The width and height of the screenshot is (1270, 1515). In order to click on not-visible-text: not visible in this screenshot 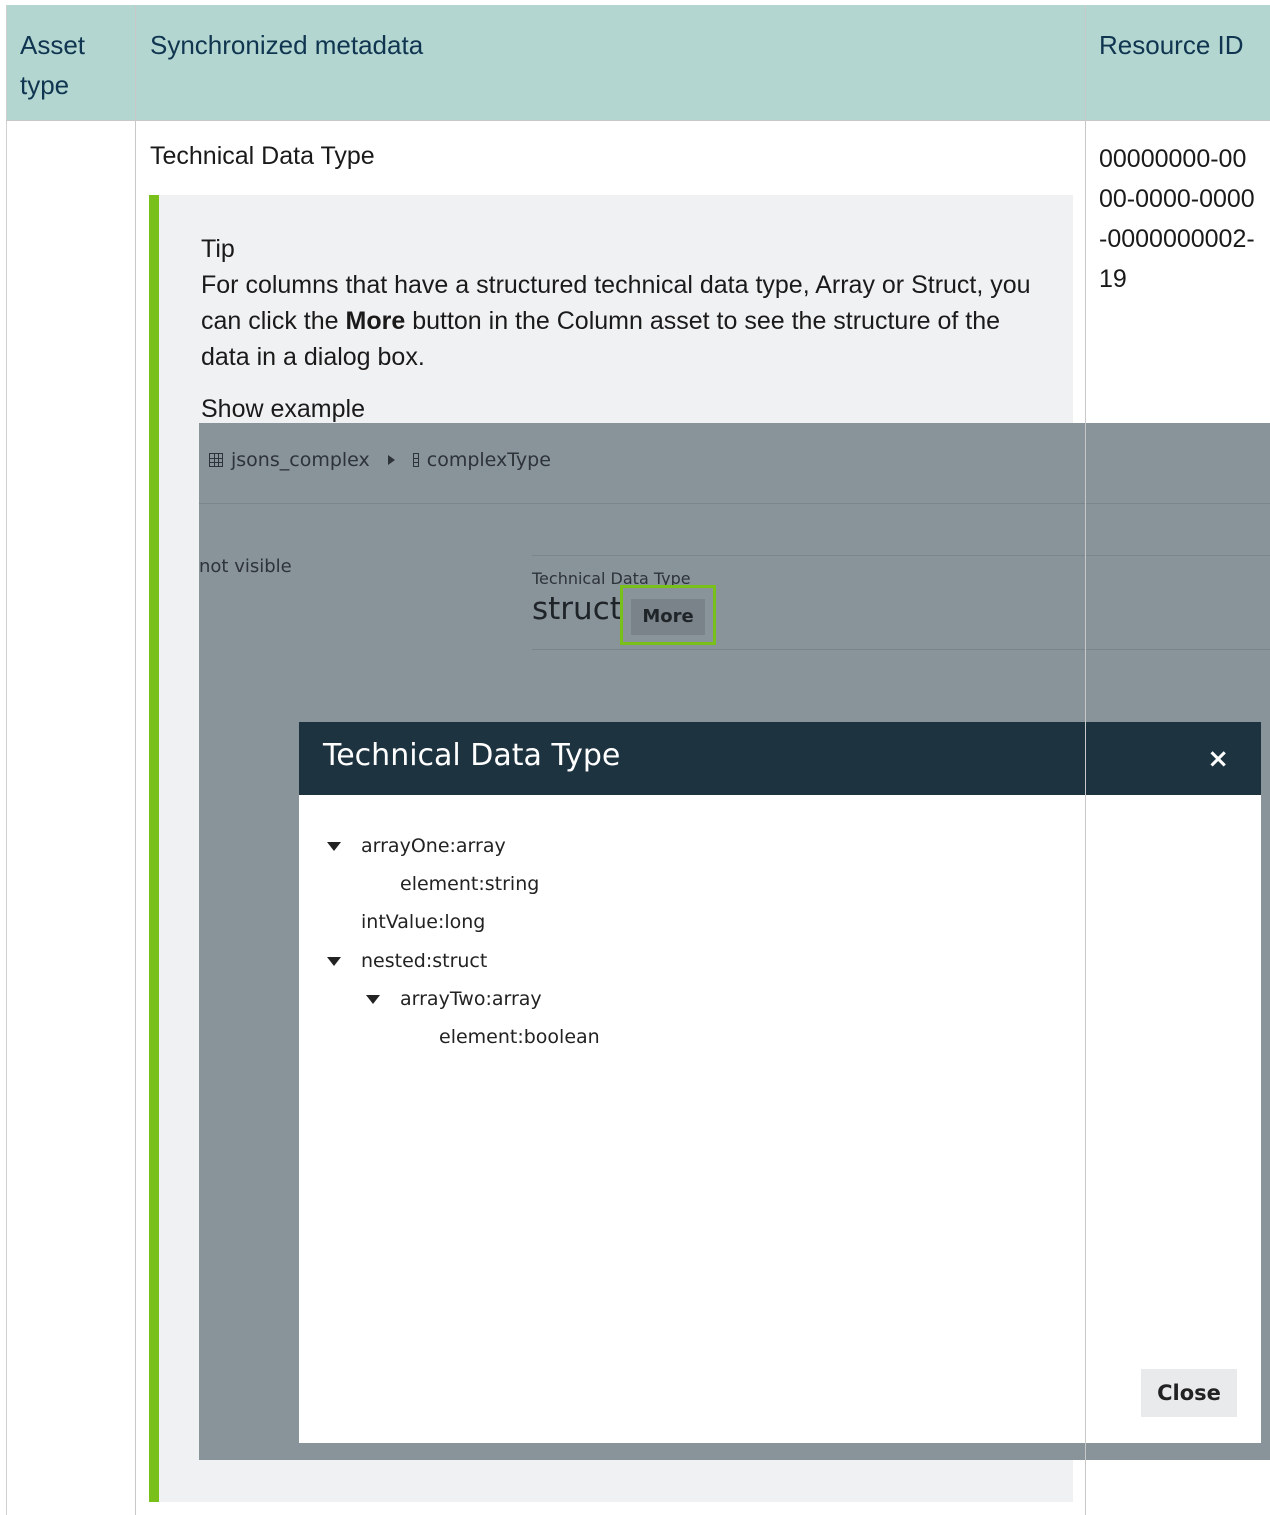, I will do `click(245, 566)`.